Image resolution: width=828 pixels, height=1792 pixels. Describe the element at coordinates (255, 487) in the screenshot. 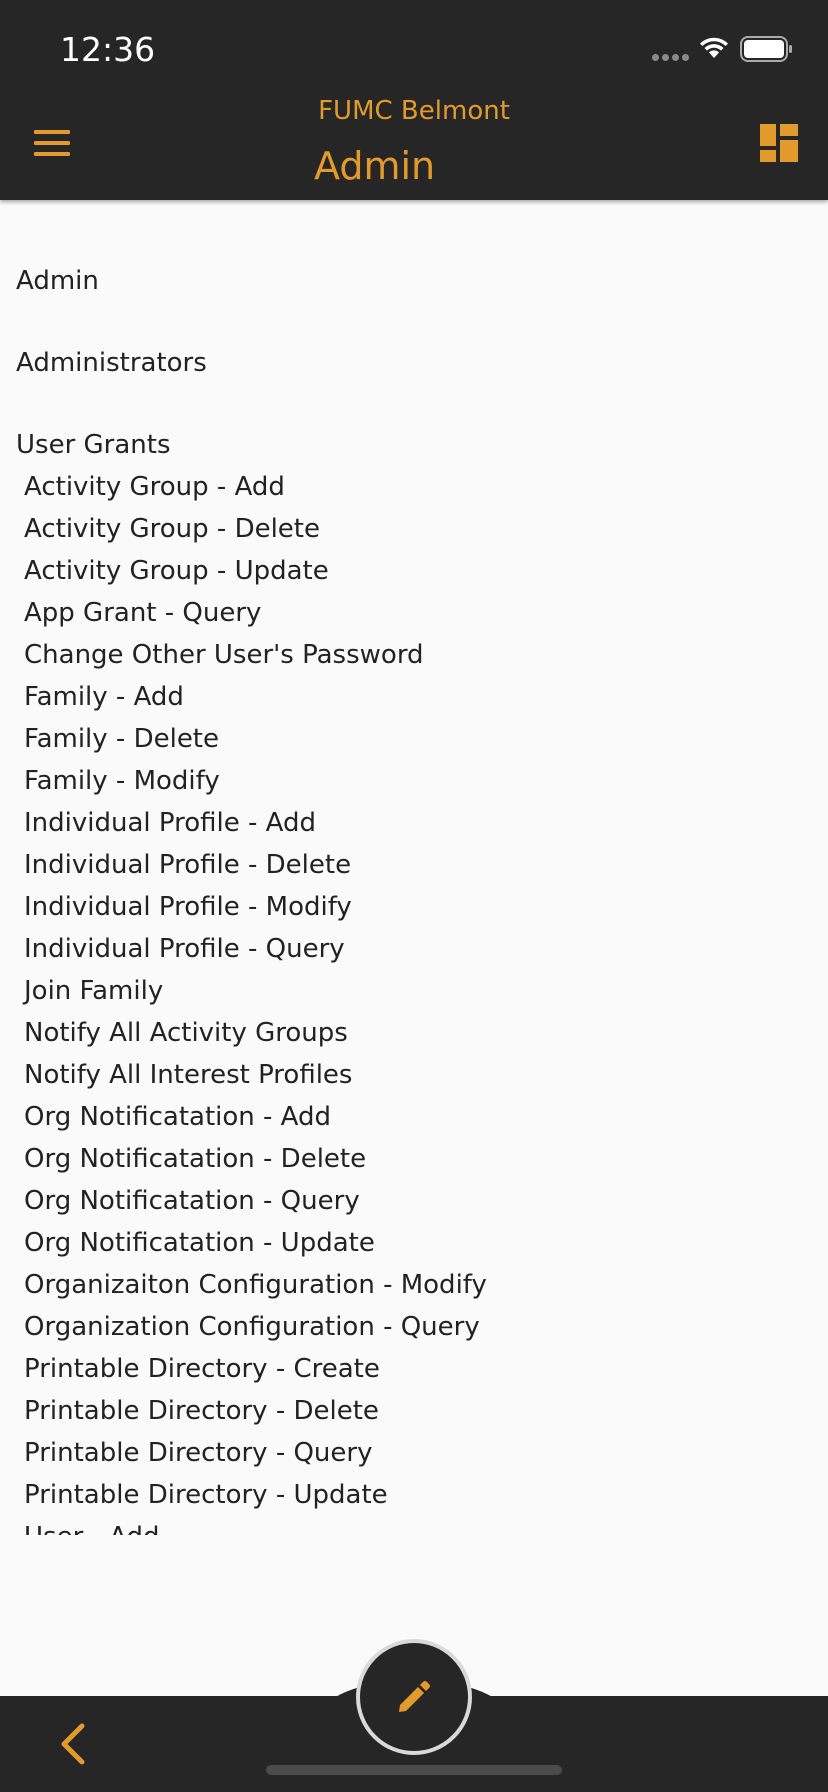

I see `grant-list-item: Activity Group - Add` at that location.